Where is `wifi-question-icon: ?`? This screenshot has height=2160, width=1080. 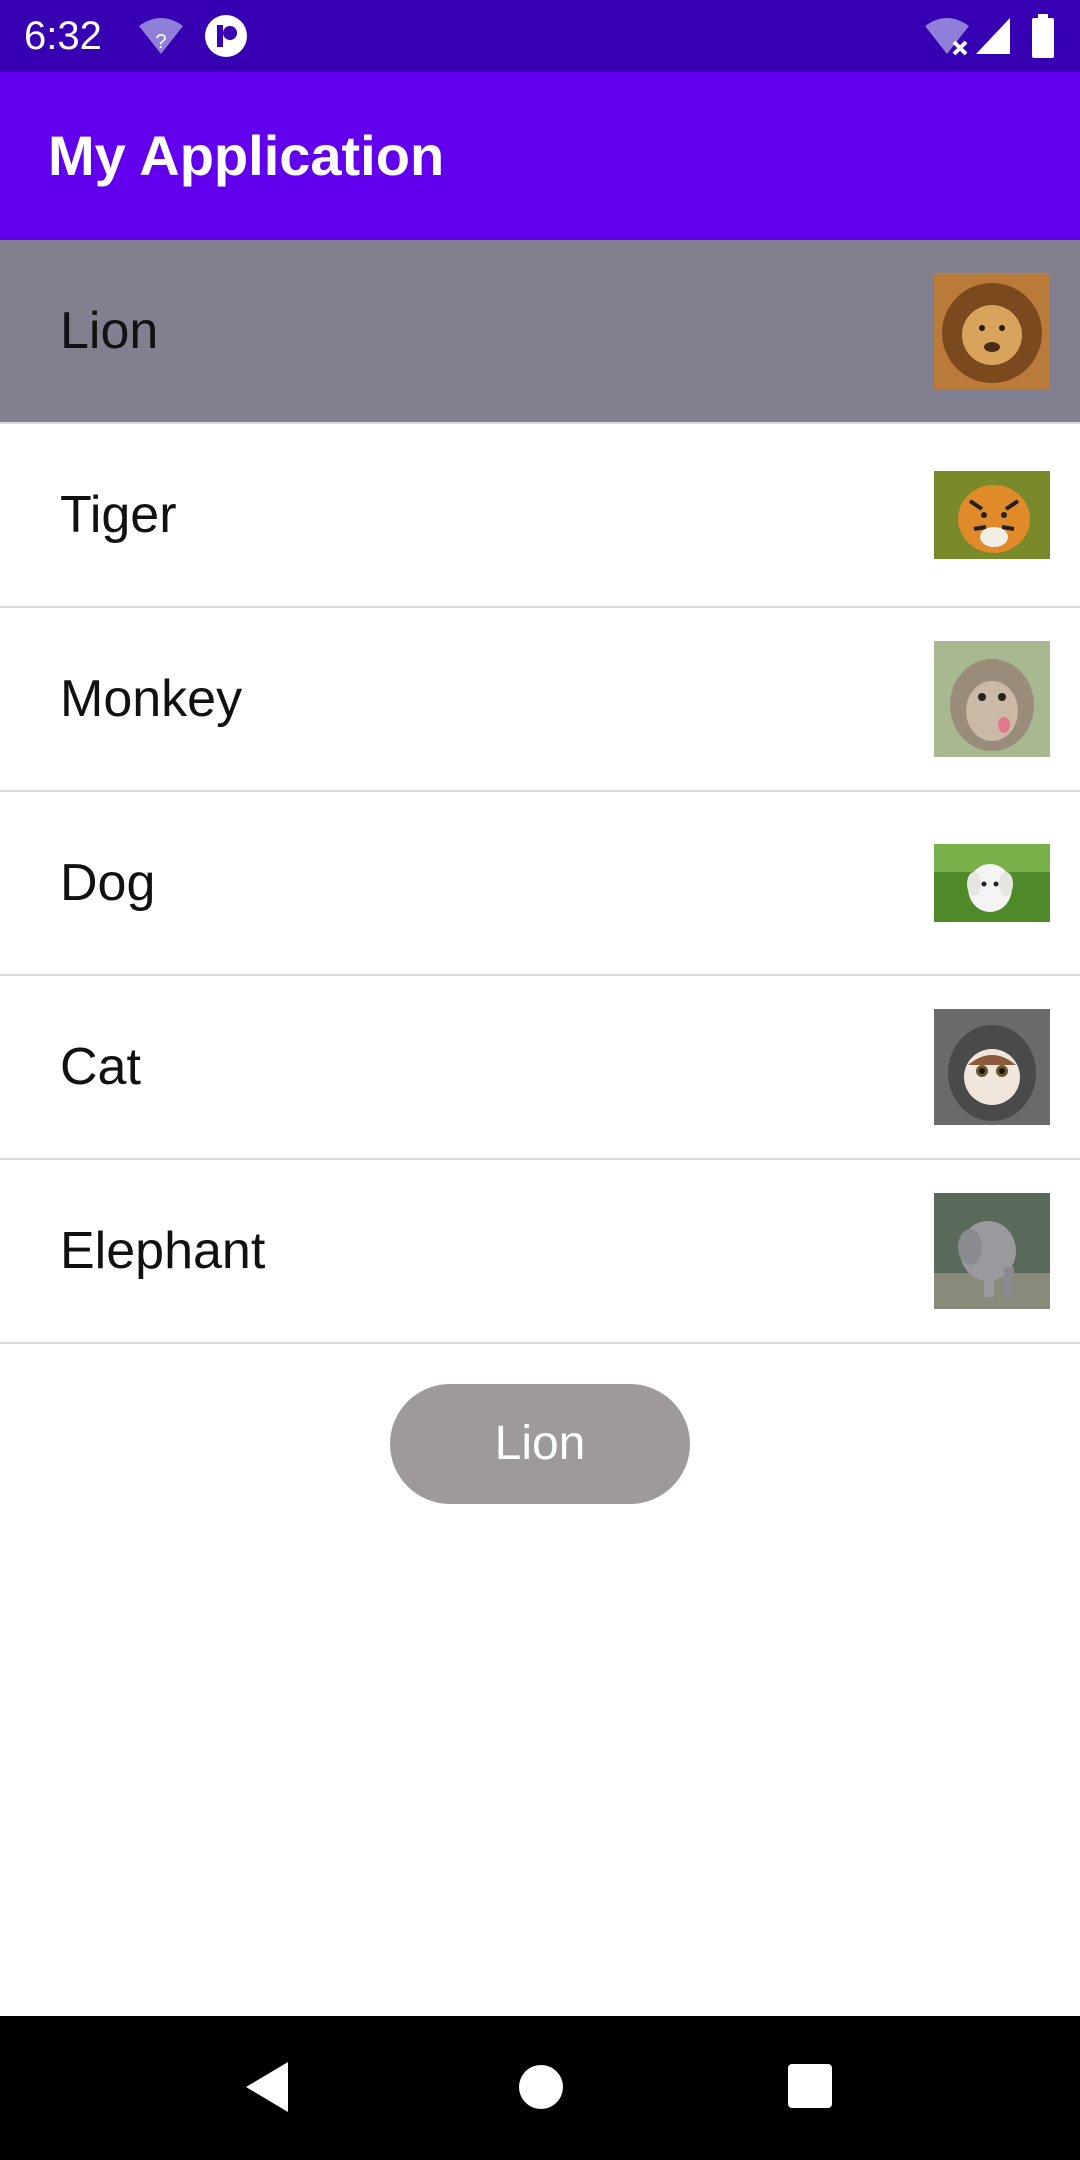
wifi-question-icon: ? is located at coordinates (161, 38).